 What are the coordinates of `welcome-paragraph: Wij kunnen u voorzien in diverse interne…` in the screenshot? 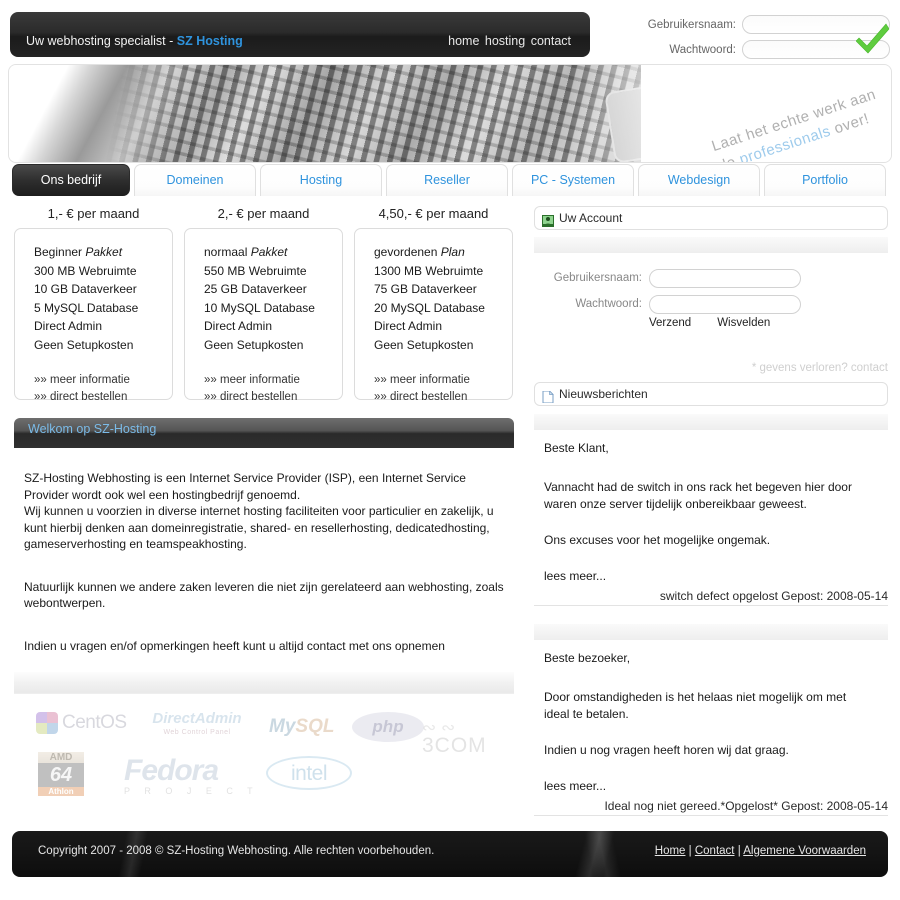 It's located at (259, 527).